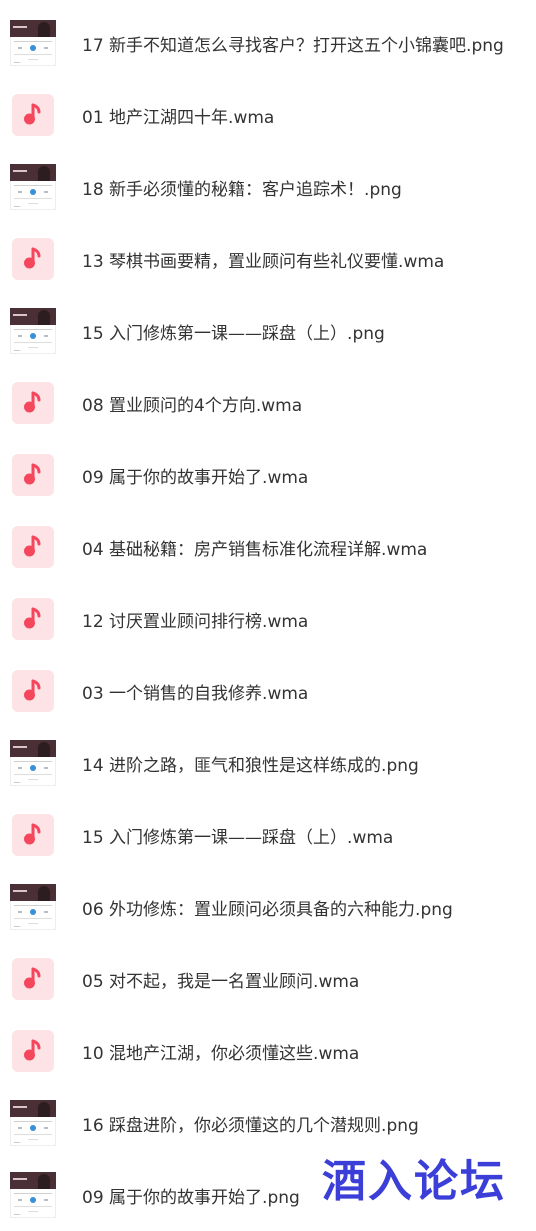 The image size is (536, 1231). What do you see at coordinates (195, 693) in the screenshot?
I see `file-name: 03 一个销售的自我修养.wma` at bounding box center [195, 693].